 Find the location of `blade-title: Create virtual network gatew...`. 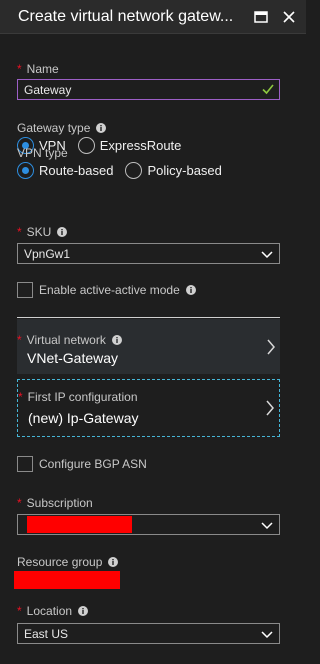

blade-title: Create virtual network gatew... is located at coordinates (126, 16).